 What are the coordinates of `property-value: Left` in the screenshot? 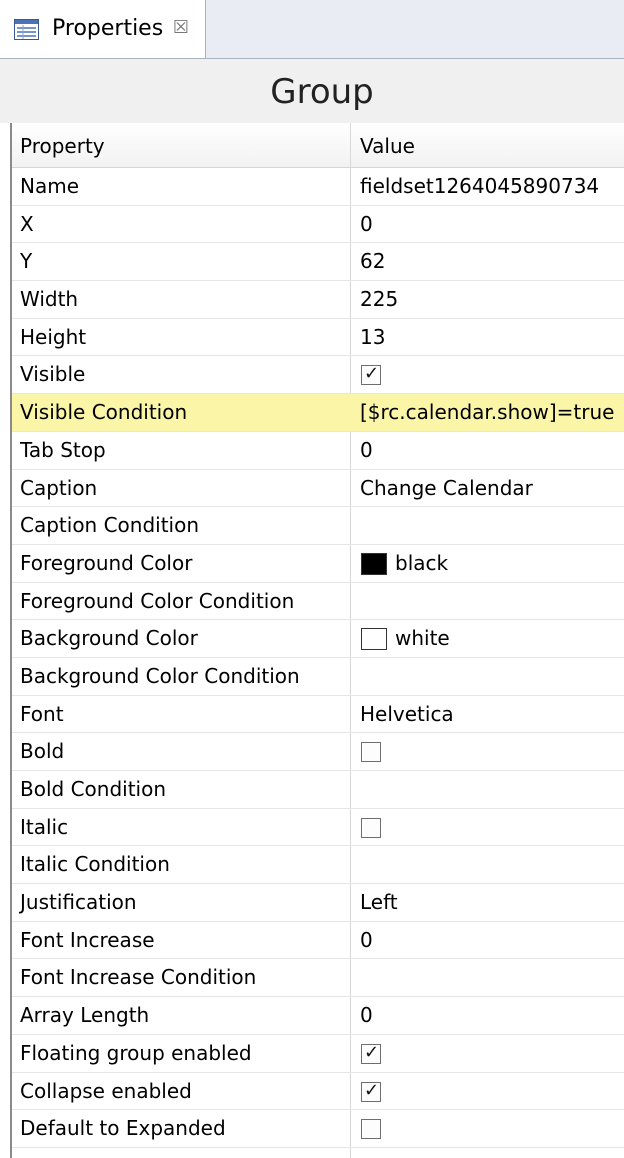 It's located at (379, 902).